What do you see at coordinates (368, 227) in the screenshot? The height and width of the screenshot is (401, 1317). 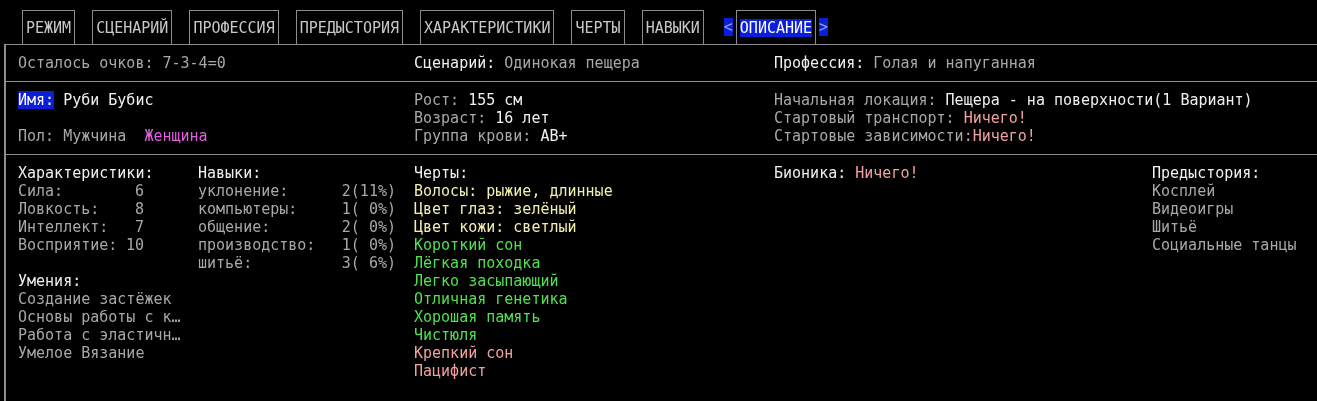 I see `skill-value: 2( 0%)` at bounding box center [368, 227].